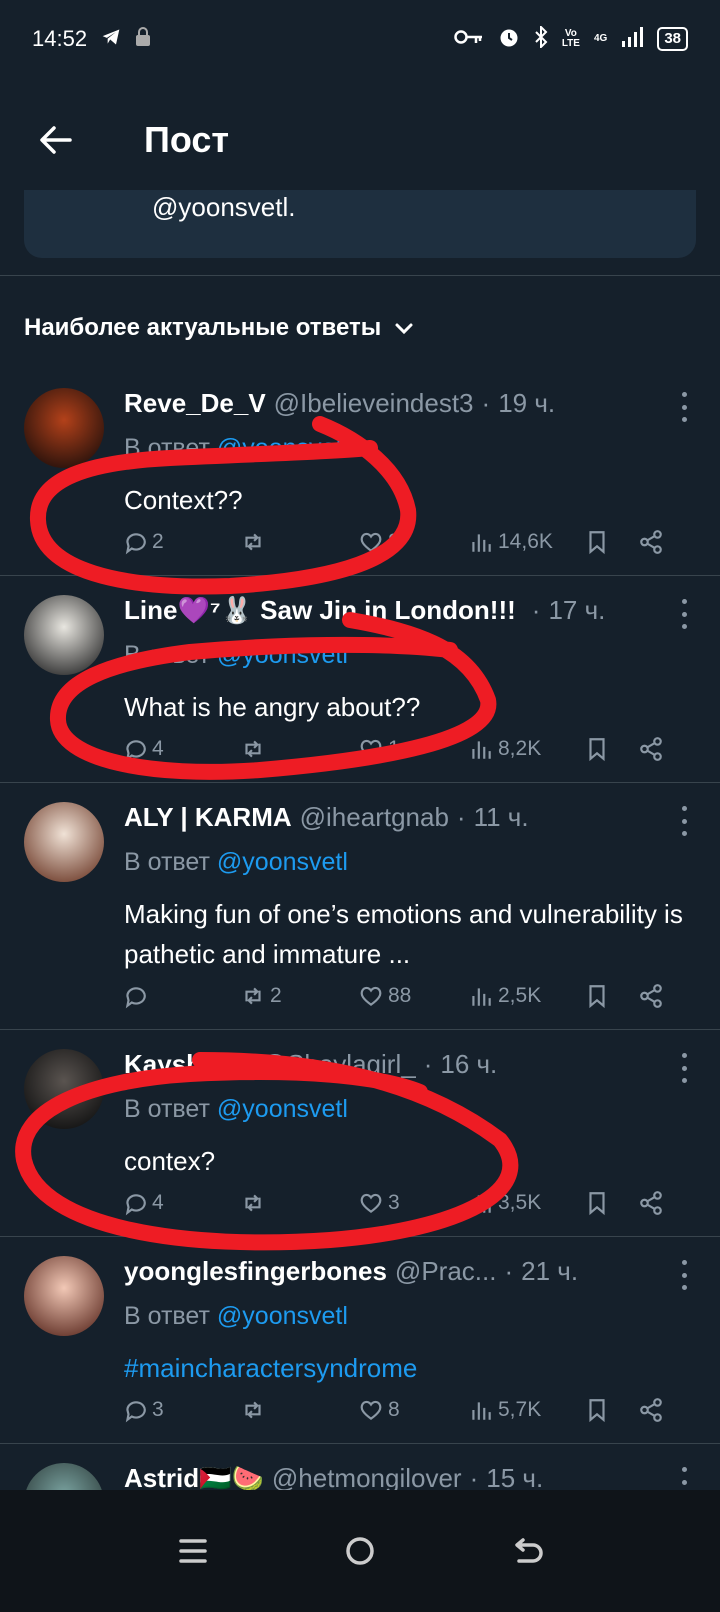 The image size is (720, 1612). What do you see at coordinates (360, 224) in the screenshot?
I see `quoted-post-card: @yoonsvetl.` at bounding box center [360, 224].